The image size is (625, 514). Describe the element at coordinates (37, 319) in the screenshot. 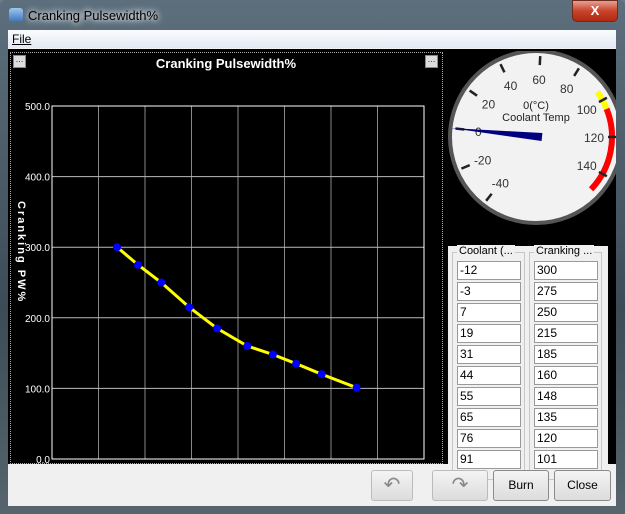

I see `y-tick-label: 200.0` at that location.